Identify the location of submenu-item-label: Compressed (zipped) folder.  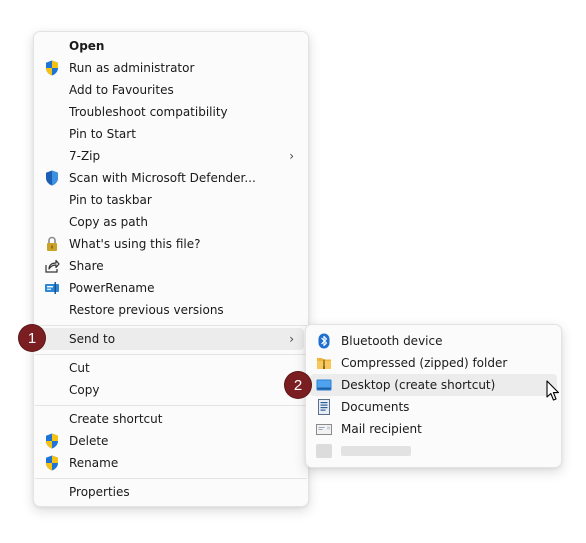
(424, 363).